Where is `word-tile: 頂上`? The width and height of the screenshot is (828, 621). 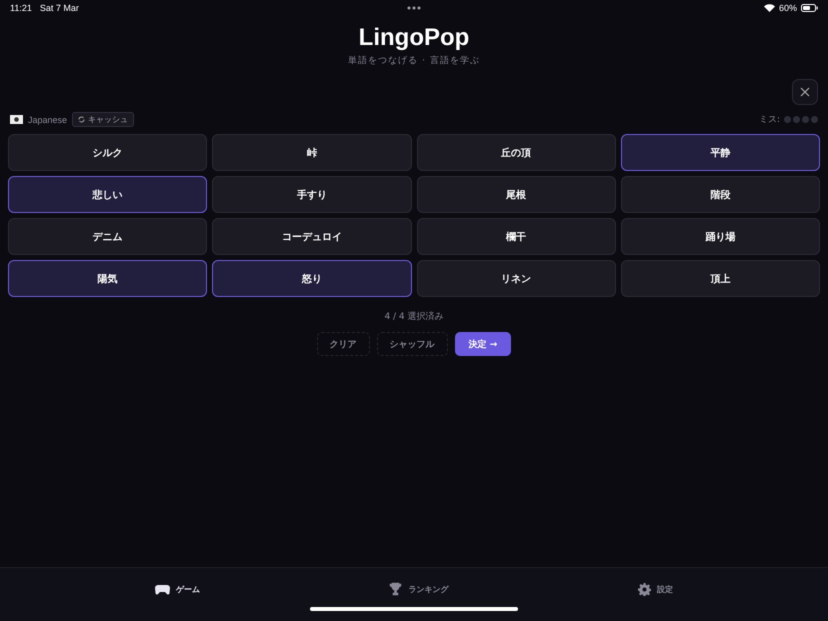
word-tile: 頂上 is located at coordinates (720, 278).